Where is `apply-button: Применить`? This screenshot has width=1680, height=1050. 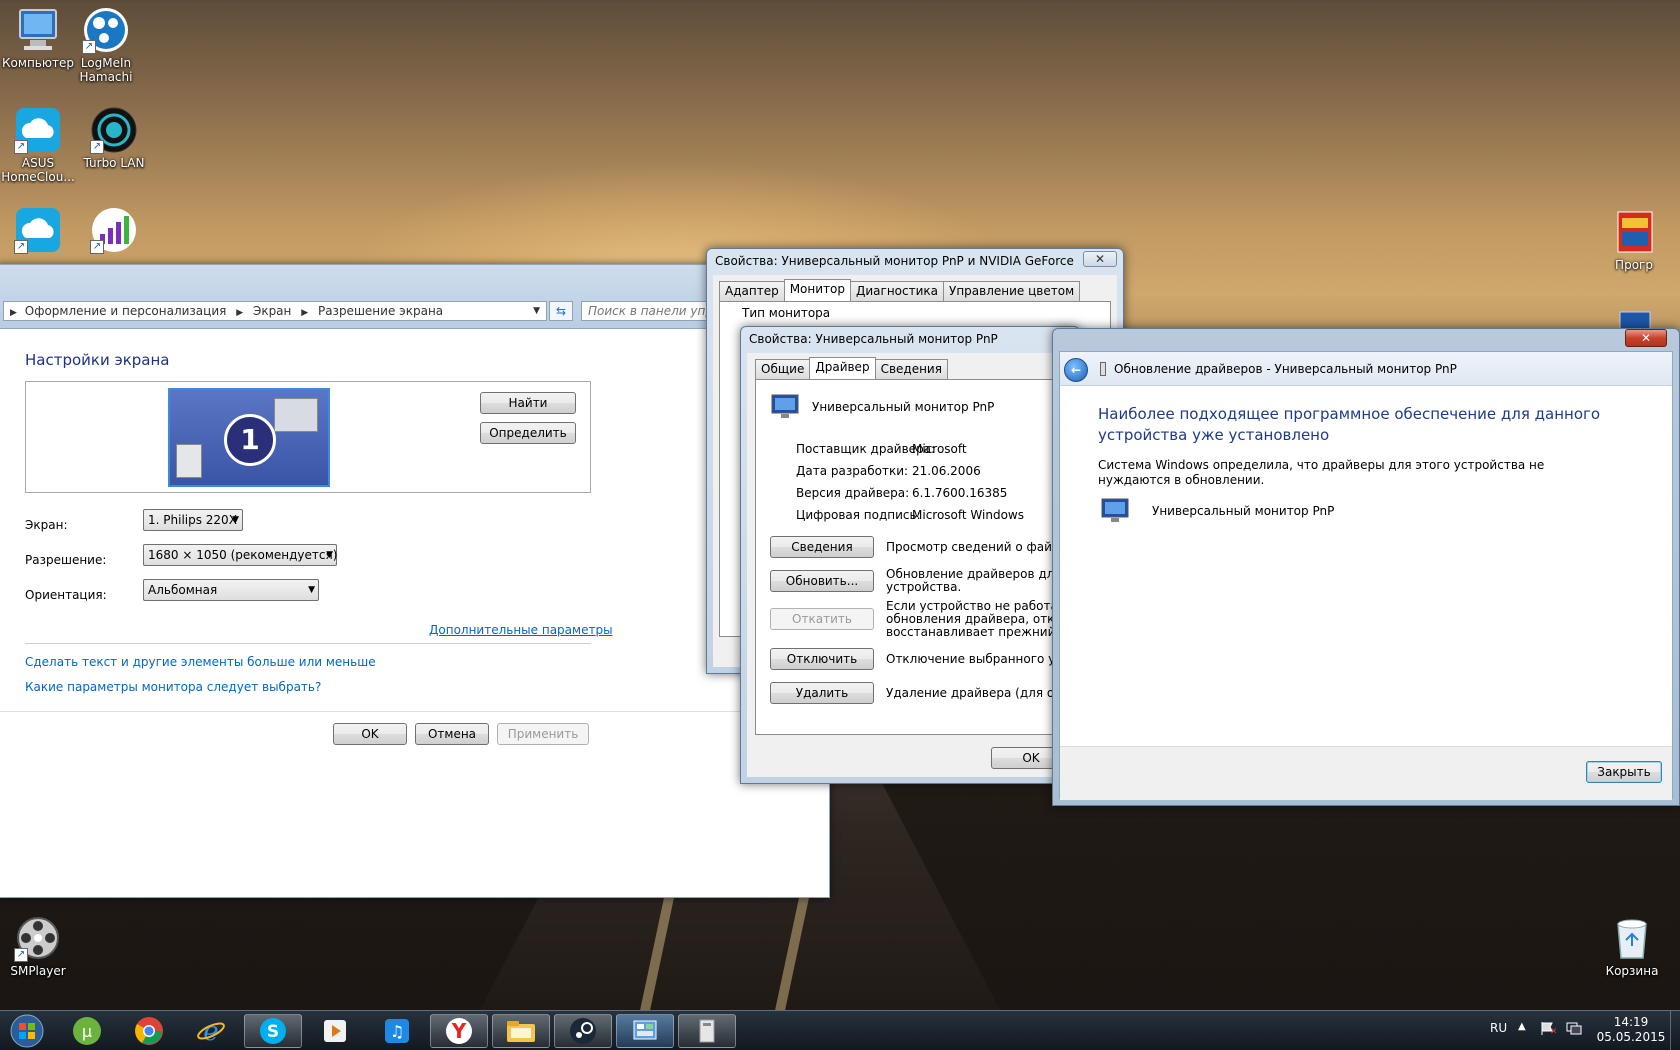 apply-button: Применить is located at coordinates (543, 734).